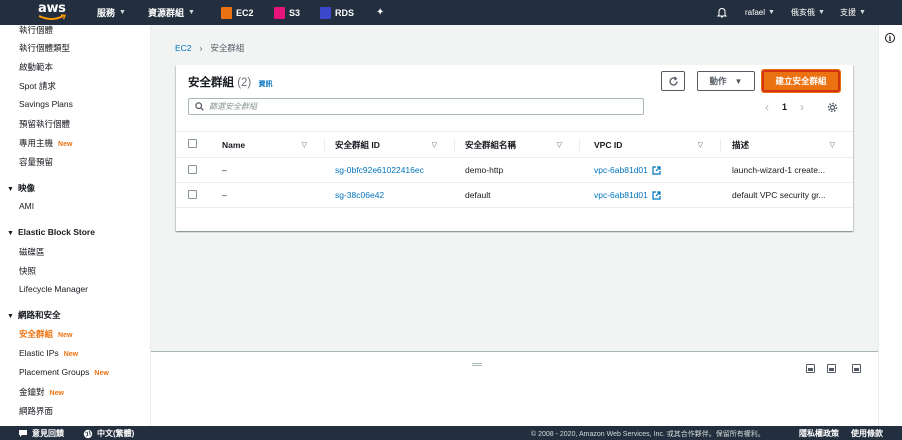 The height and width of the screenshot is (440, 902). What do you see at coordinates (808, 12) in the screenshot?
I see `region-menu: 俄亥俄 ▼` at bounding box center [808, 12].